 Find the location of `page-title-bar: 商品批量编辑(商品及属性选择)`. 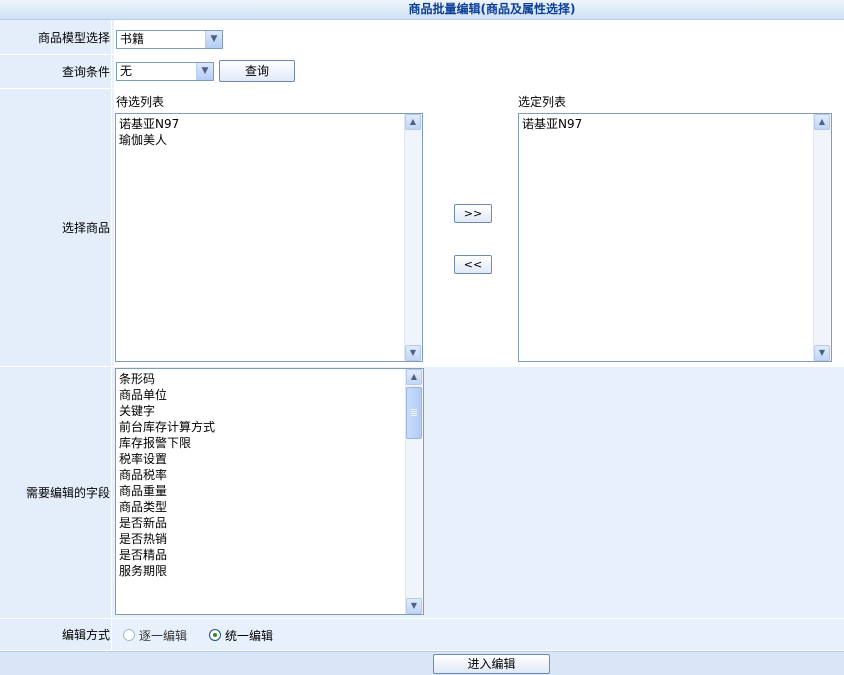

page-title-bar: 商品批量编辑(商品及属性选择) is located at coordinates (422, 10).